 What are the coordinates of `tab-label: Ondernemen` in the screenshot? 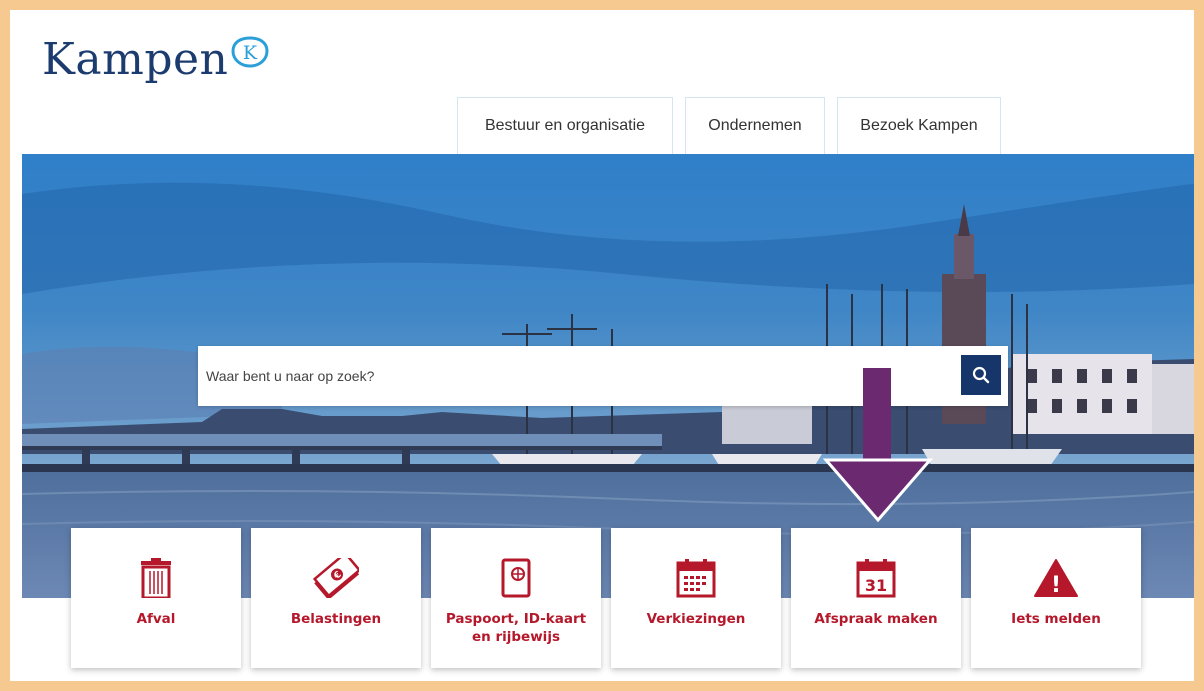 It's located at (755, 125).